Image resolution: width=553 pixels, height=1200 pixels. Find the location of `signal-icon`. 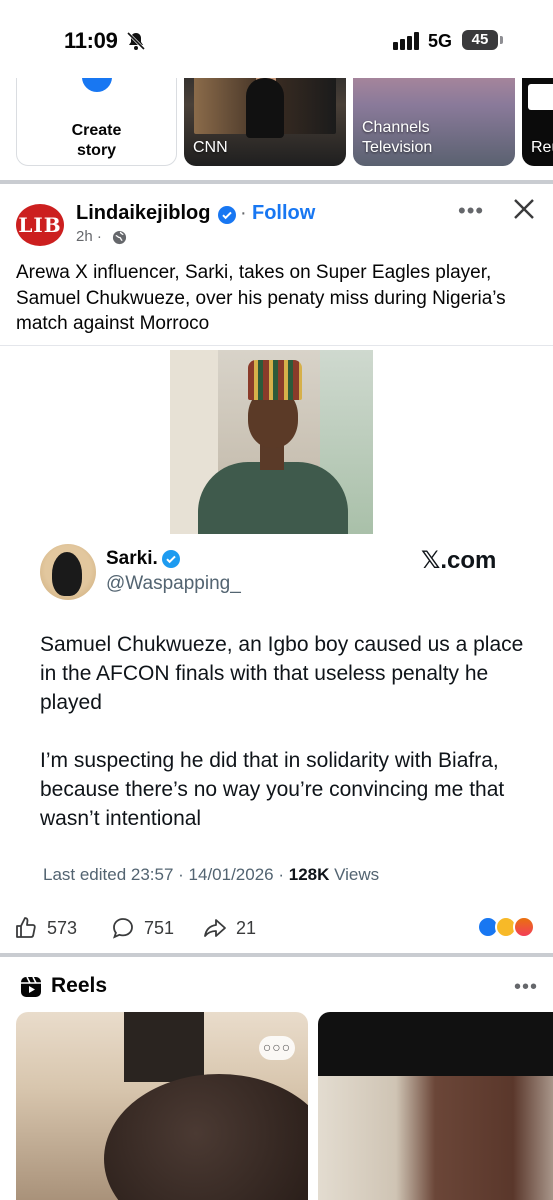

signal-icon is located at coordinates (406, 41).